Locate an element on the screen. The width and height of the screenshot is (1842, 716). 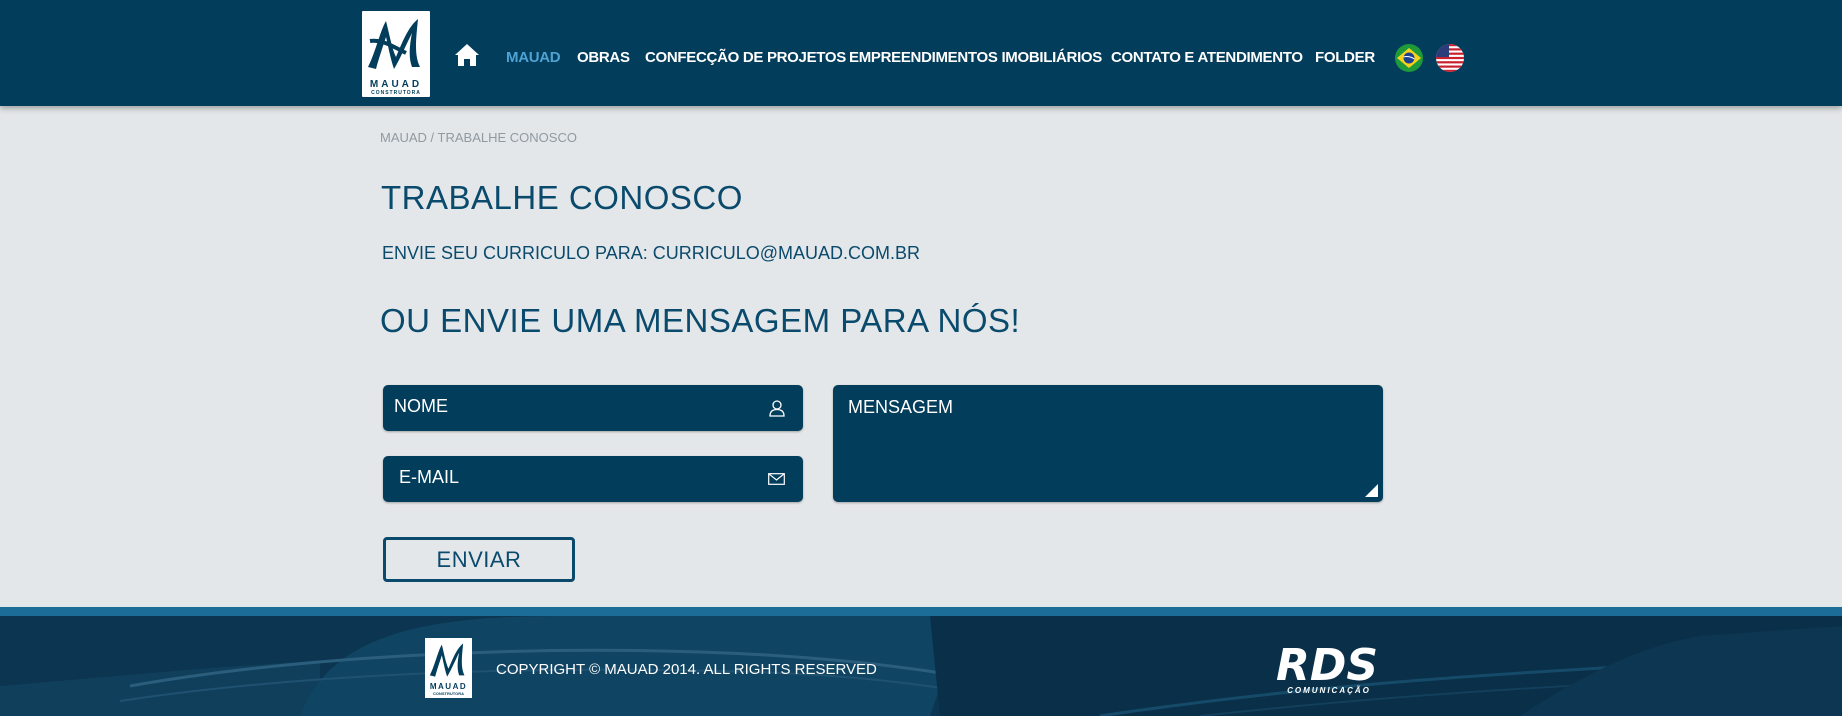
logo-mark-icon is located at coordinates (394, 44).